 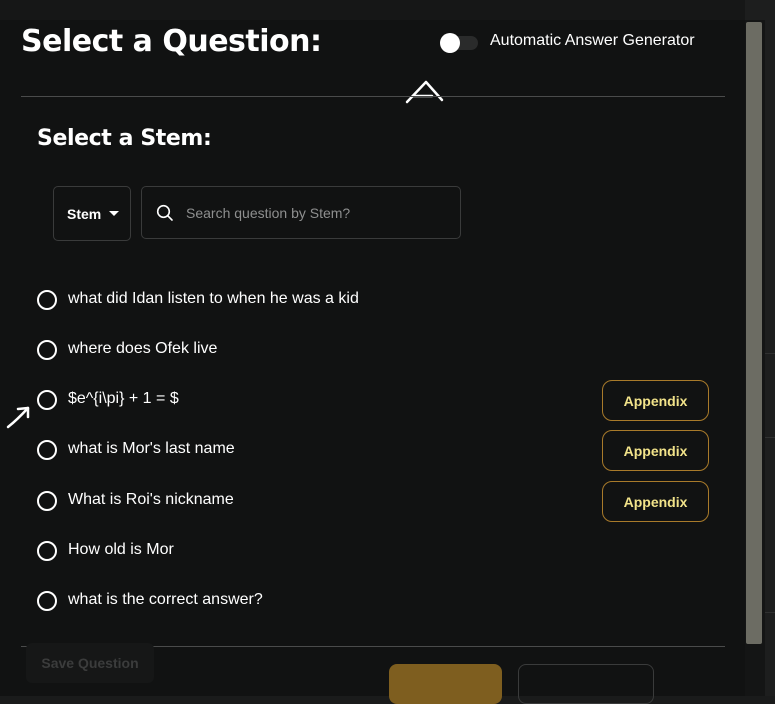 I want to click on question-row: where does Ofek live, so click(x=377, y=350).